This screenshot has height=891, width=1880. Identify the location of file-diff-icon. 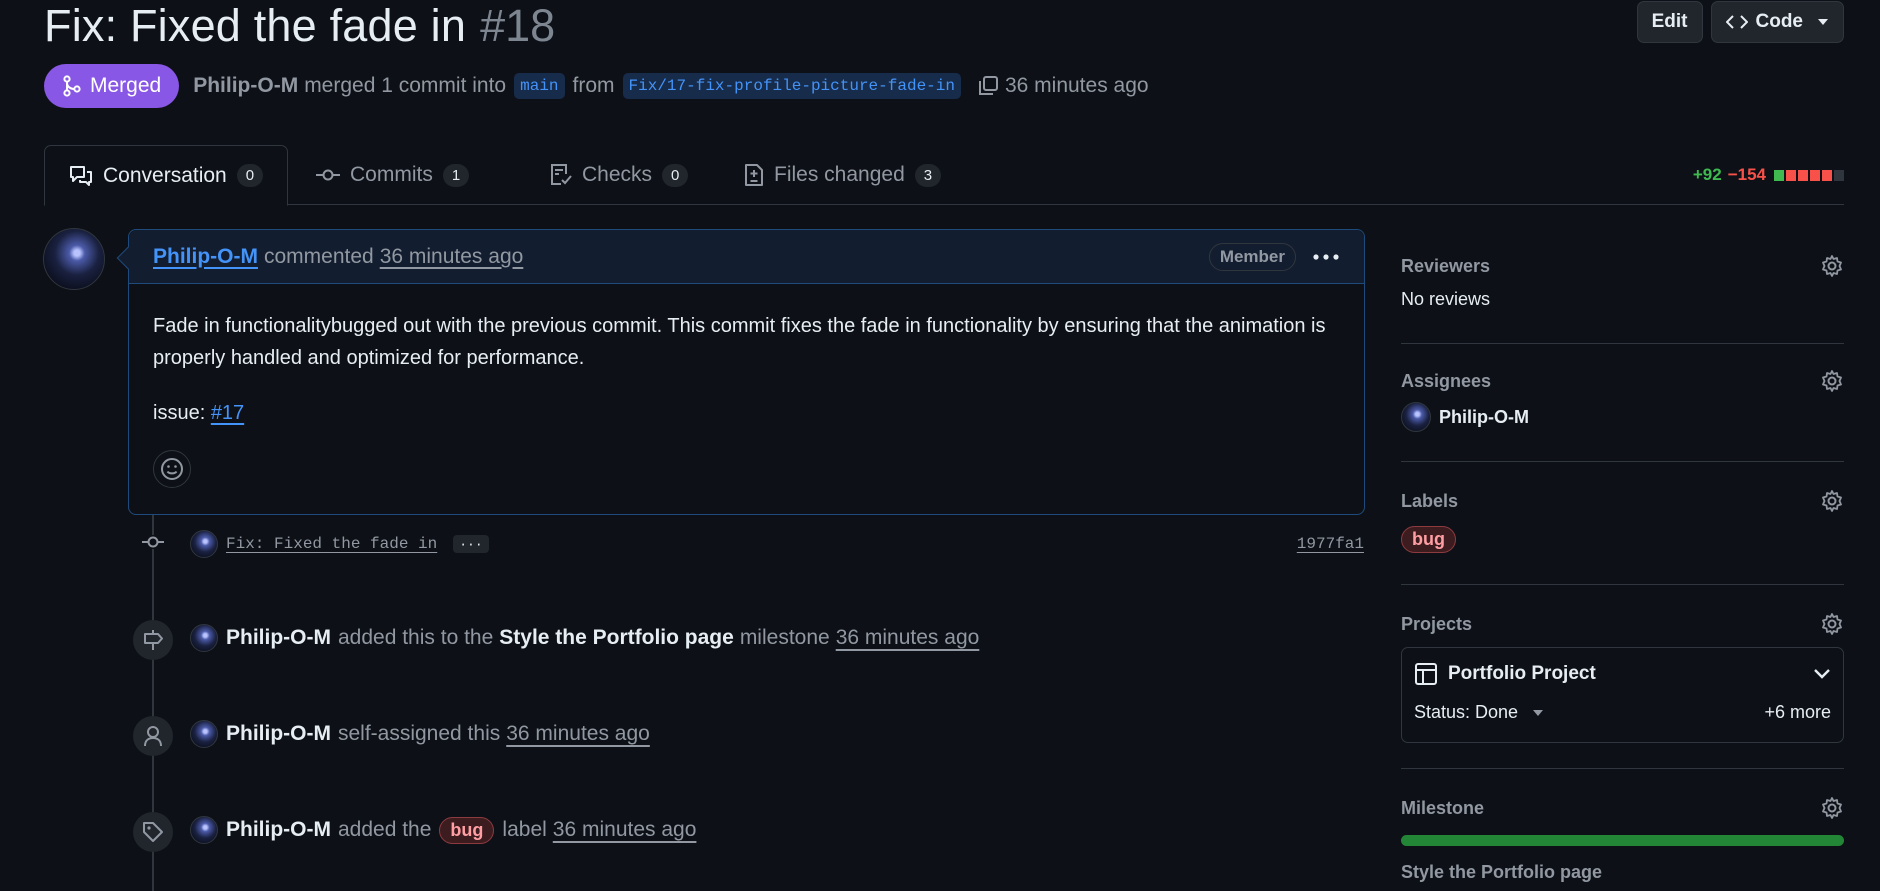
(754, 175).